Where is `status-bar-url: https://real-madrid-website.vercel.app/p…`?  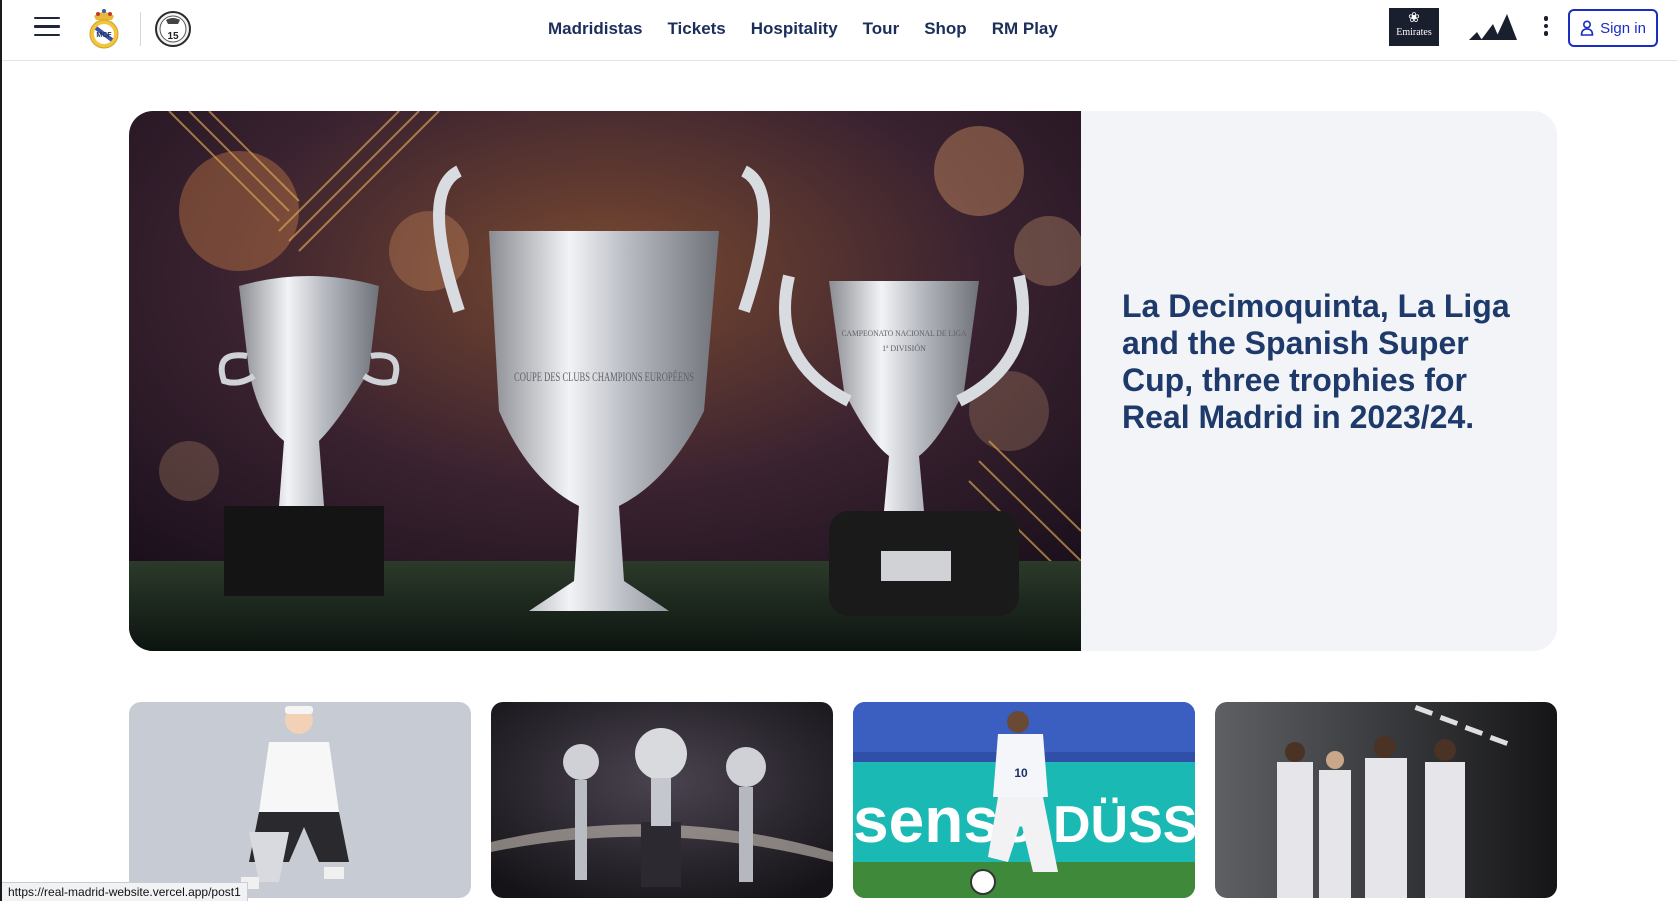 status-bar-url: https://real-madrid-website.vercel.app/p… is located at coordinates (125, 891).